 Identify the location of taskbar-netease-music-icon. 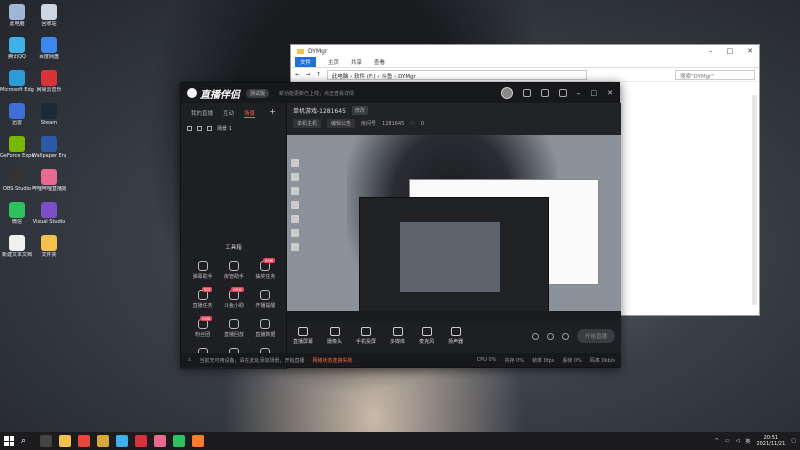
(141, 441).